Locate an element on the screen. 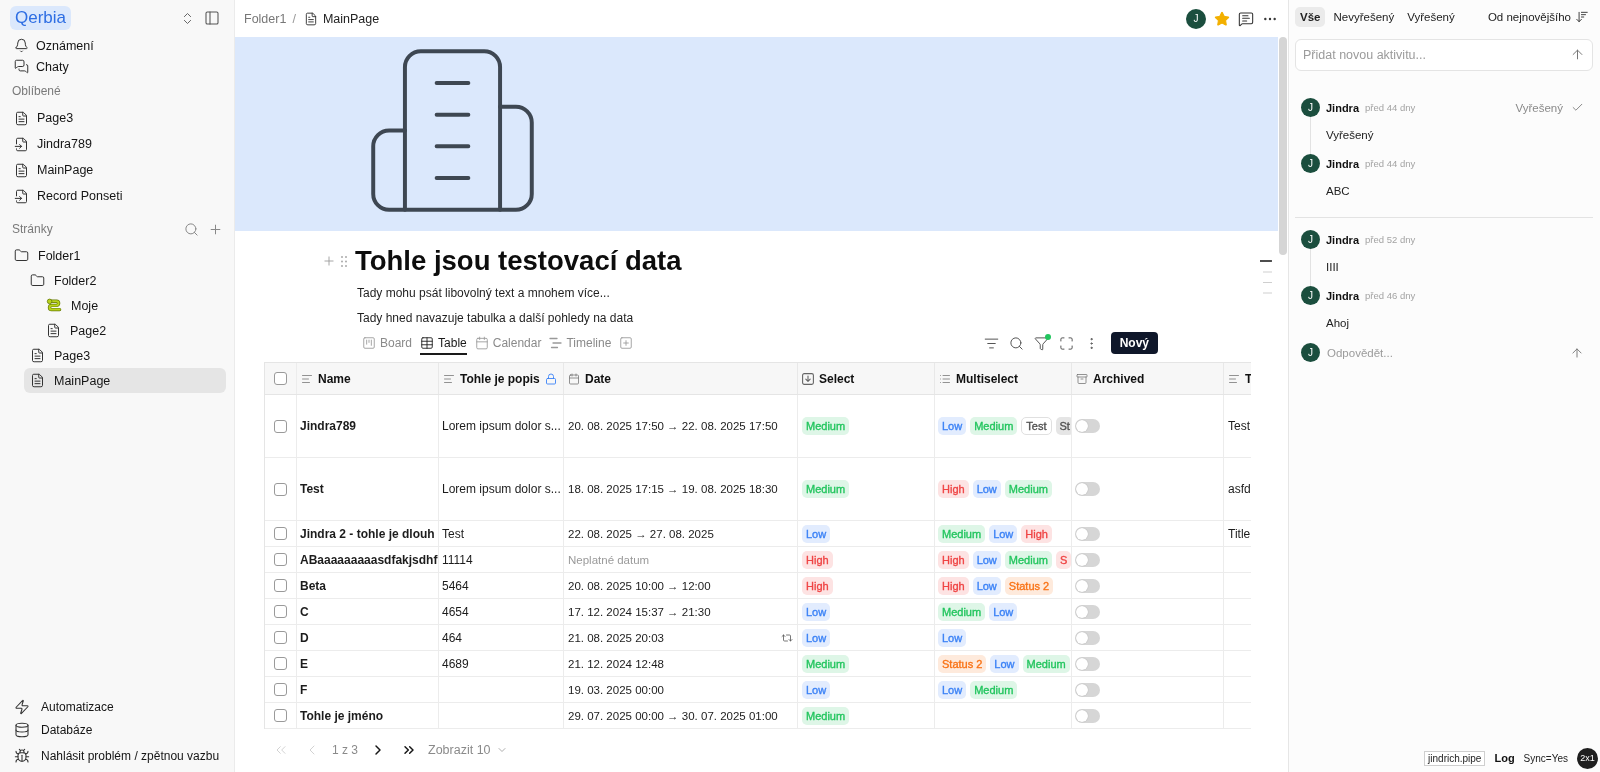 The height and width of the screenshot is (772, 1600). sidebar-item: Record Ponseti is located at coordinates (117, 196).